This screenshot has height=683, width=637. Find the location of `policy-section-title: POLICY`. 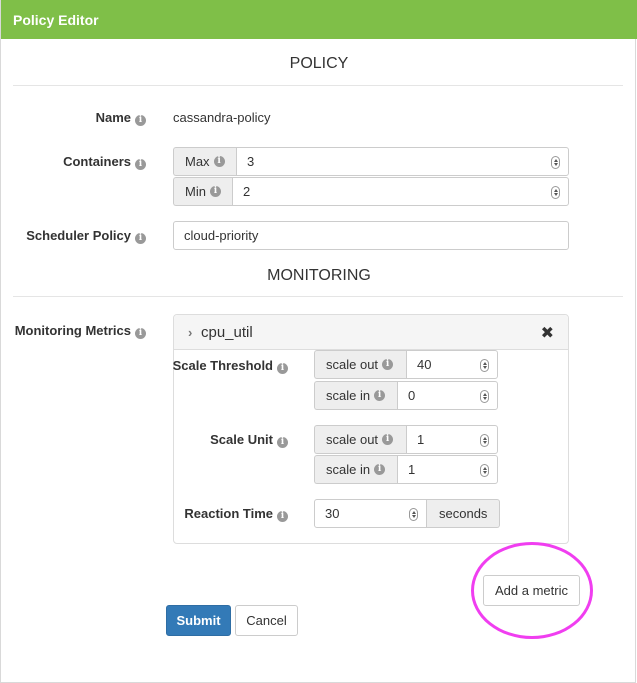

policy-section-title: POLICY is located at coordinates (319, 63).